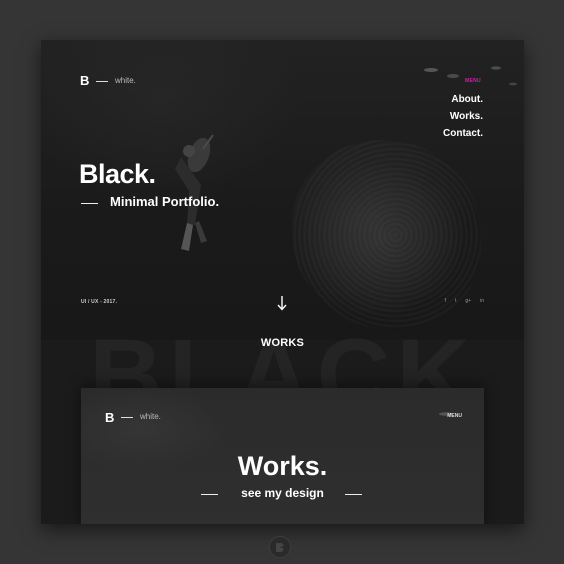 The image size is (564, 564). Describe the element at coordinates (464, 301) in the screenshot. I see `social-links: f t g+ in` at that location.